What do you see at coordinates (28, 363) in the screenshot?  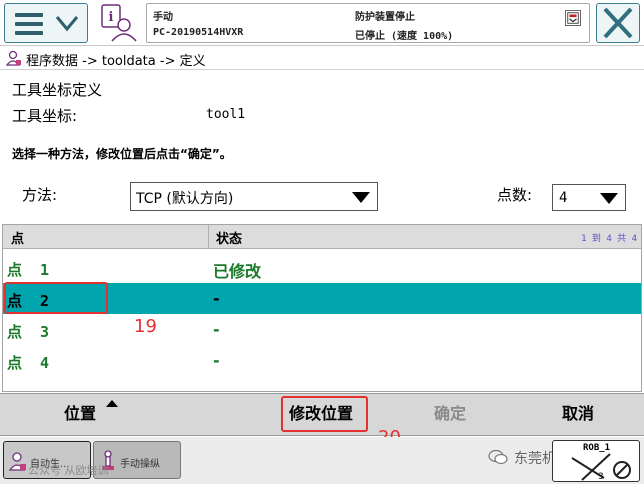 I see `point-name: 点 4` at bounding box center [28, 363].